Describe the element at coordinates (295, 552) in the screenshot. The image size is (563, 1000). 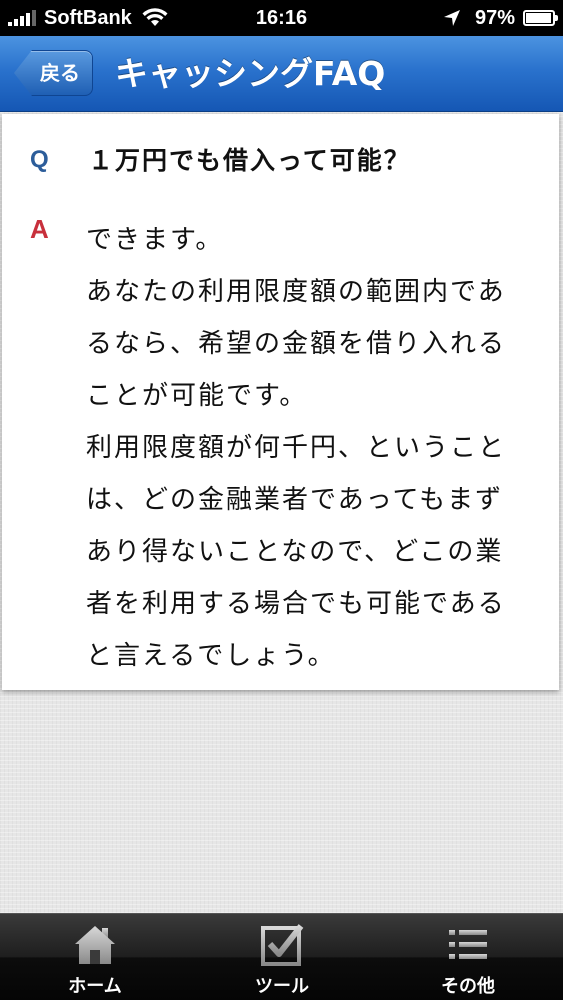
I see `answer-line: あり得ないことなので、どこの業` at that location.